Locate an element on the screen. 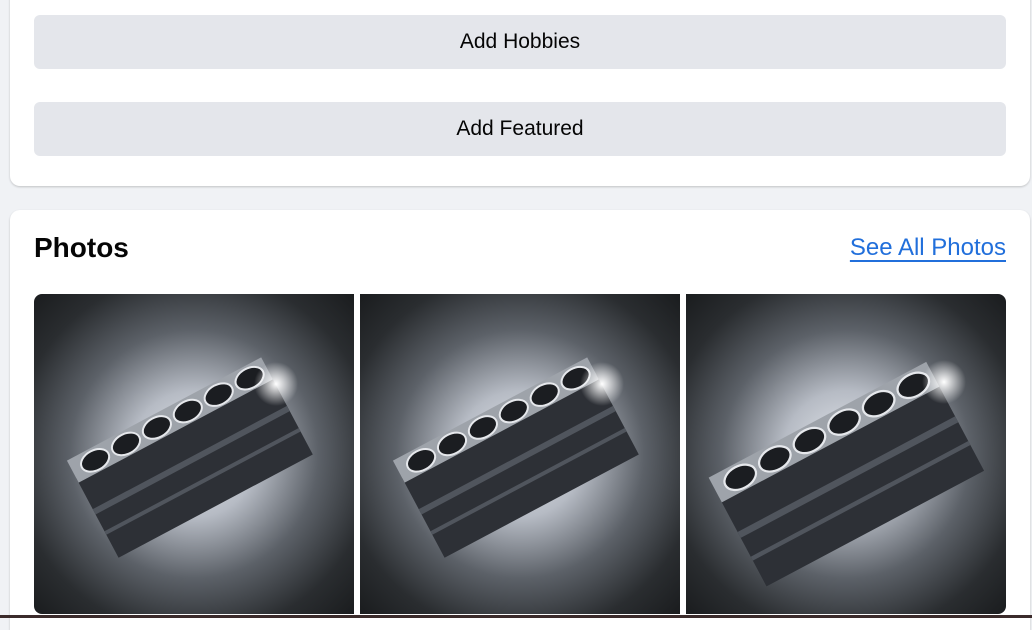 The width and height of the screenshot is (1032, 630). add-featured-label: Add Featured is located at coordinates (520, 128).